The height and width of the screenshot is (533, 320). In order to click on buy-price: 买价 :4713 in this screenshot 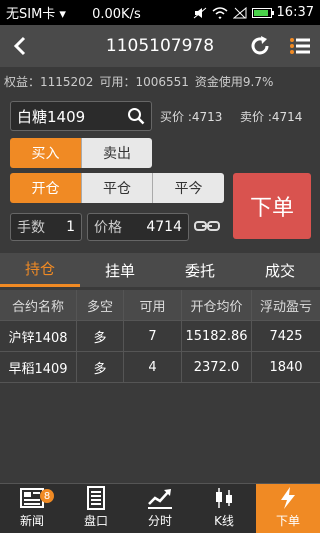, I will do `click(191, 117)`.